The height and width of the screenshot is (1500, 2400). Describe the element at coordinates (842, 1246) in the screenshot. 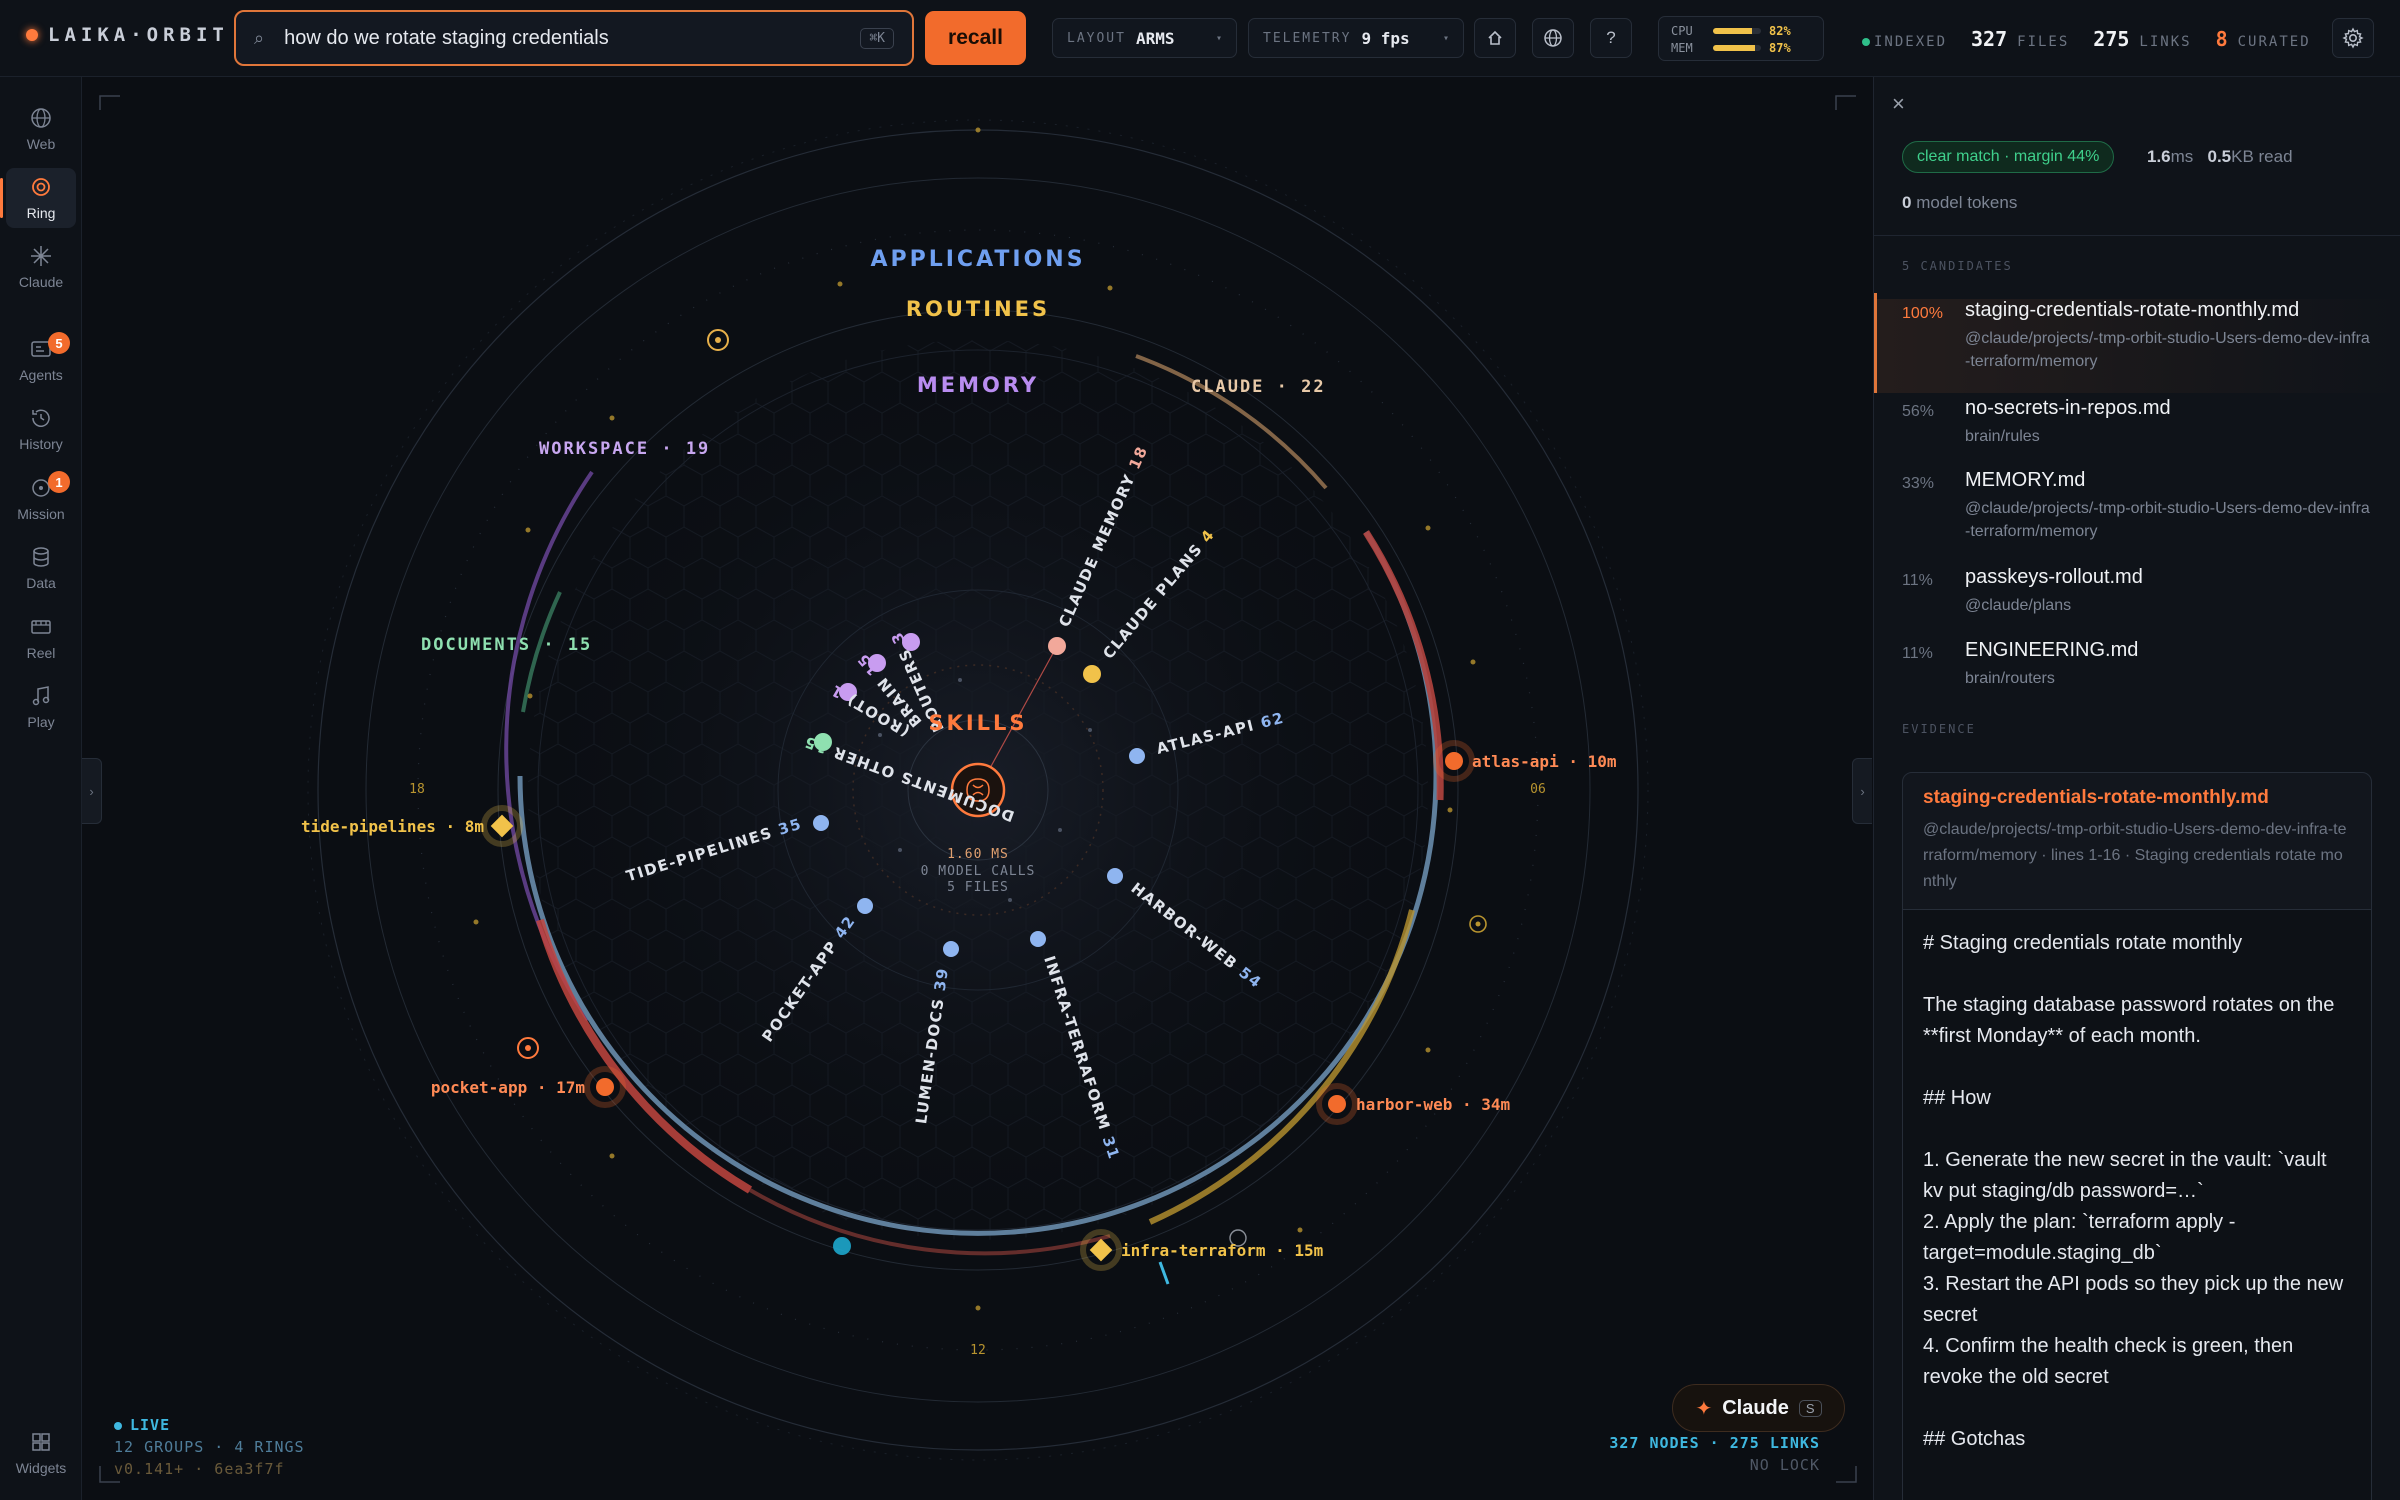

I see `orbit-marker` at that location.